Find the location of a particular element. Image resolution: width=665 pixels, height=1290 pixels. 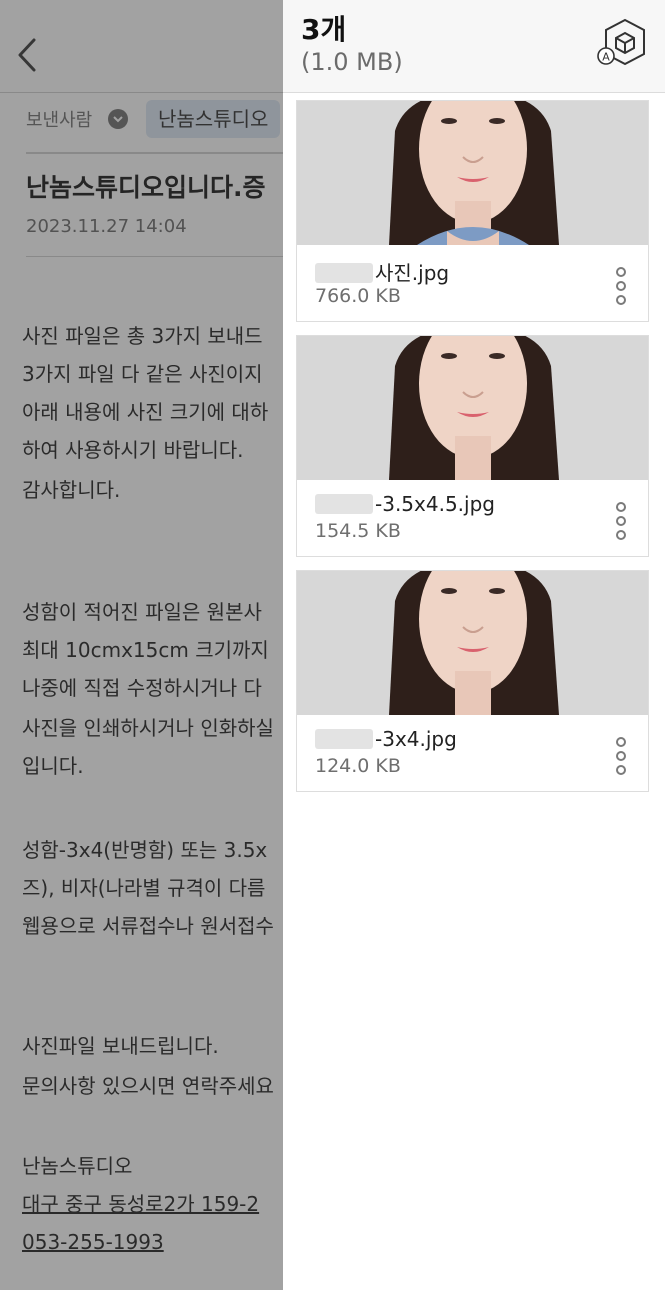

file-name: 사진.jpg is located at coordinates (382, 271).